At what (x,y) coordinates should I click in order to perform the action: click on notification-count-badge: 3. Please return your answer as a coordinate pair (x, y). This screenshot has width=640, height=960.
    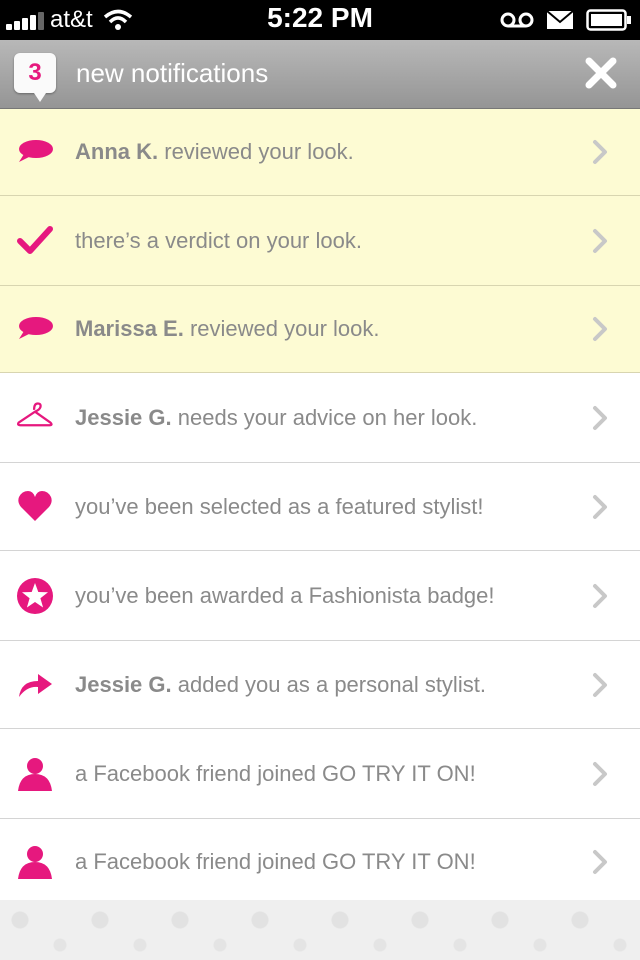
    Looking at the image, I should click on (35, 77).